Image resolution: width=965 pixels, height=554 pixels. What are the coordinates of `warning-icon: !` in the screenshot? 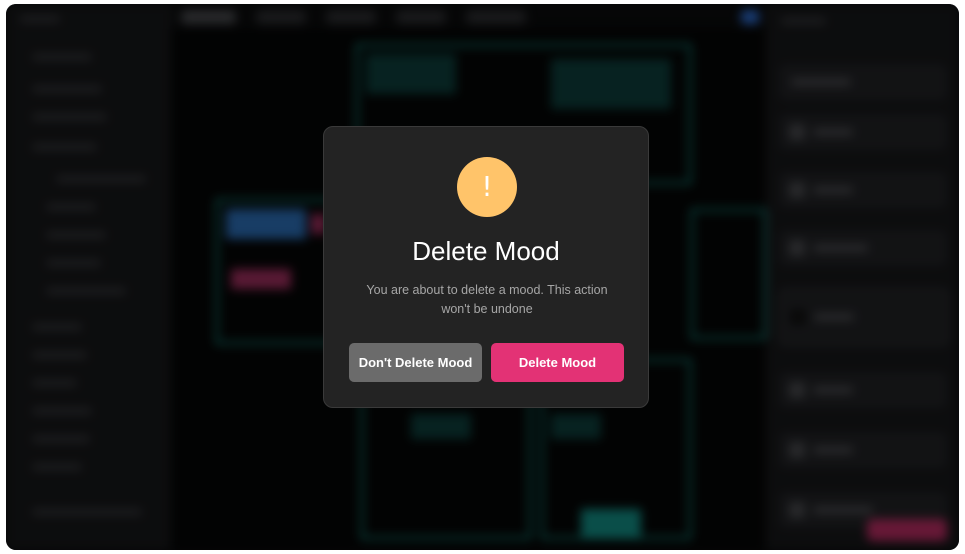 It's located at (487, 187).